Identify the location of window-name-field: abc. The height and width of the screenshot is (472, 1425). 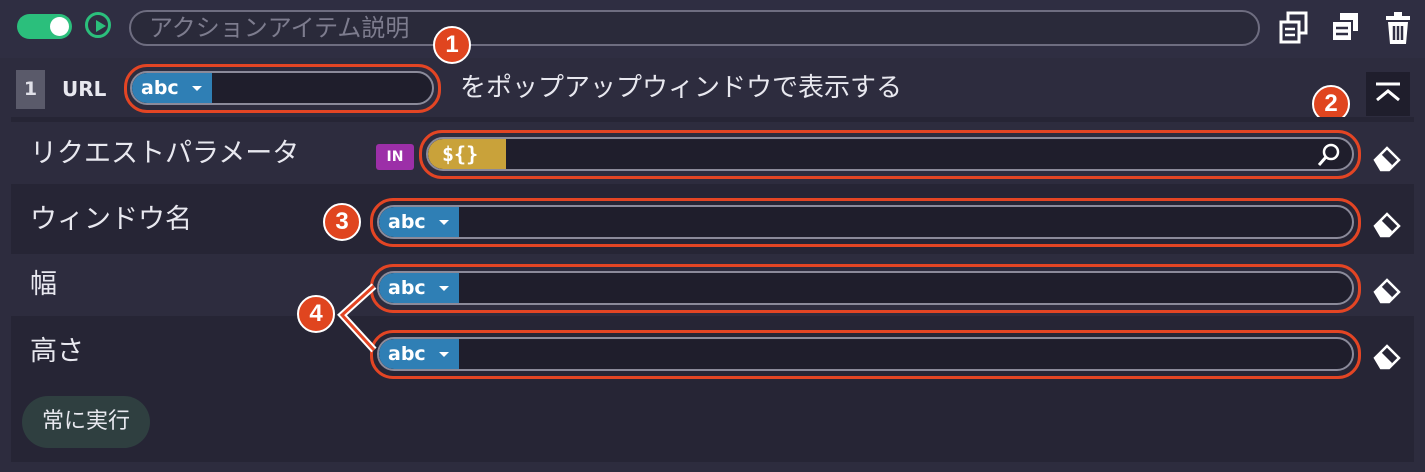
(865, 222).